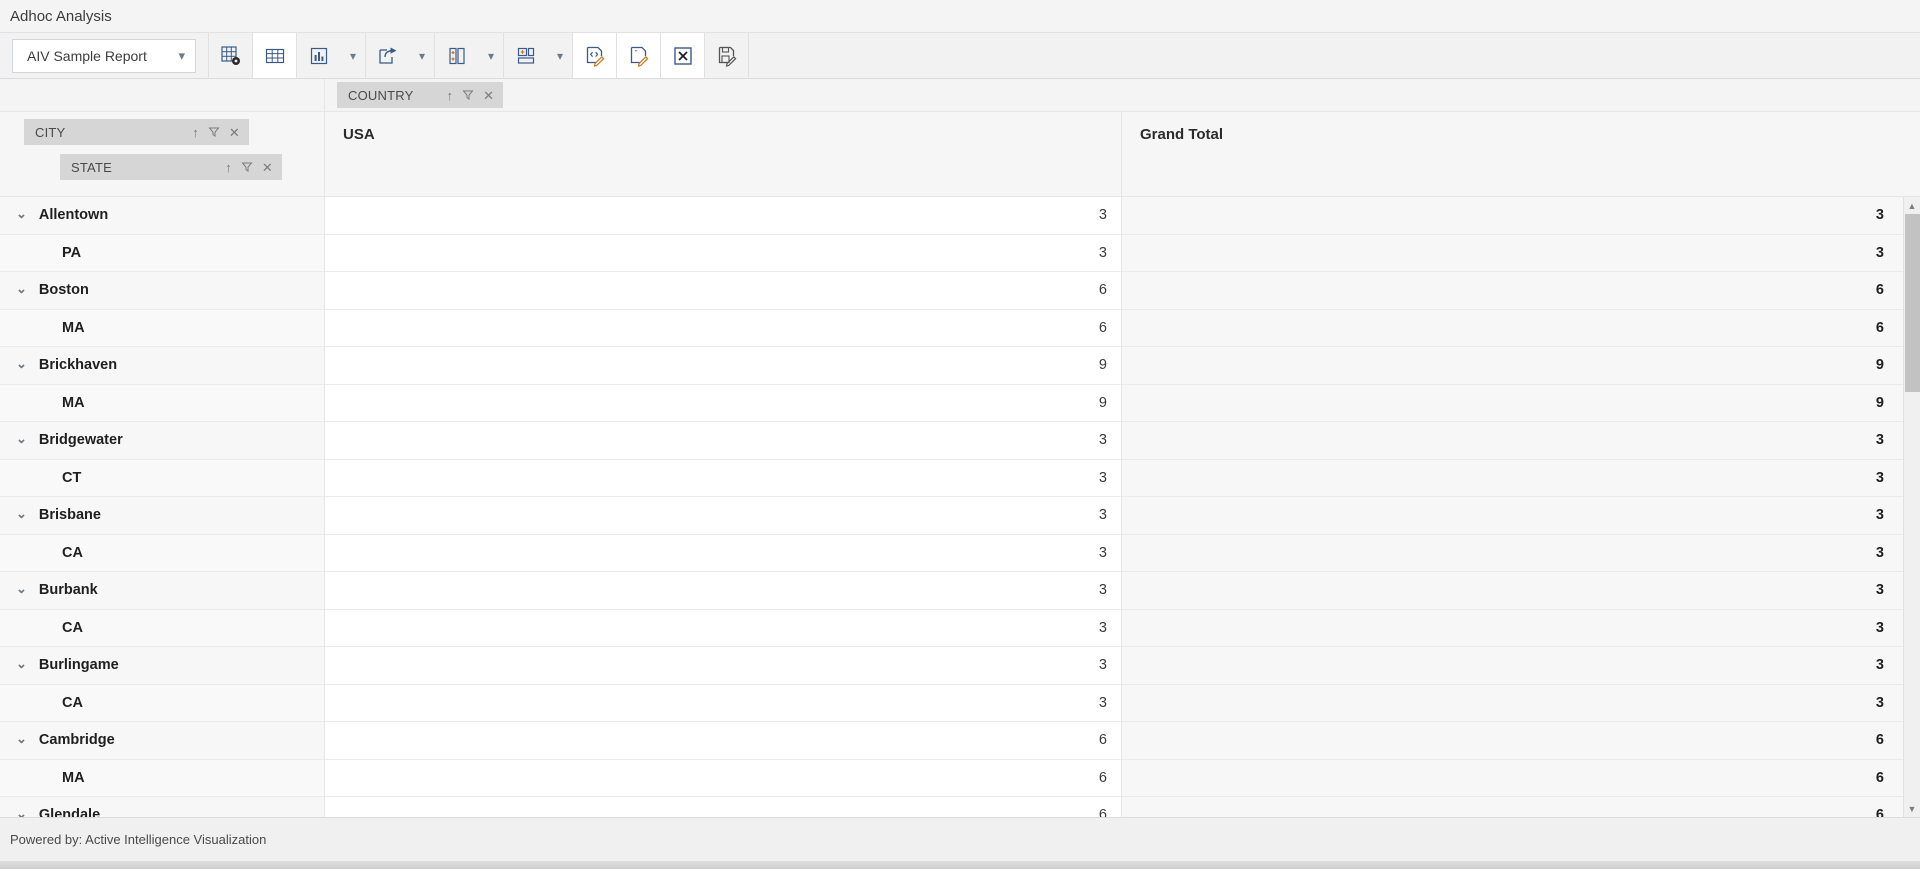 Image resolution: width=1920 pixels, height=890 pixels. Describe the element at coordinates (69, 515) in the screenshot. I see `grid-row-label: Brisbane` at that location.